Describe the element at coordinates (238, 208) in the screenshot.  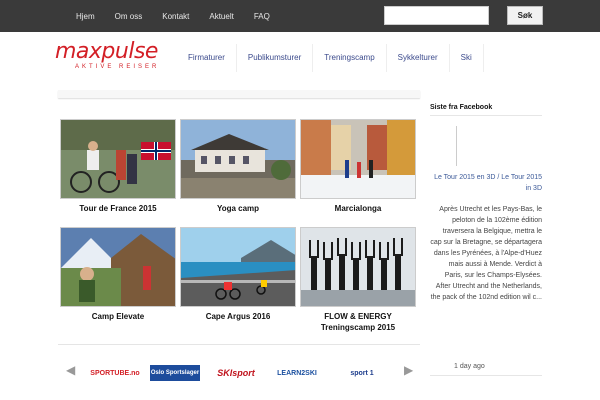
I see `tile-caption: Yoga camp` at that location.